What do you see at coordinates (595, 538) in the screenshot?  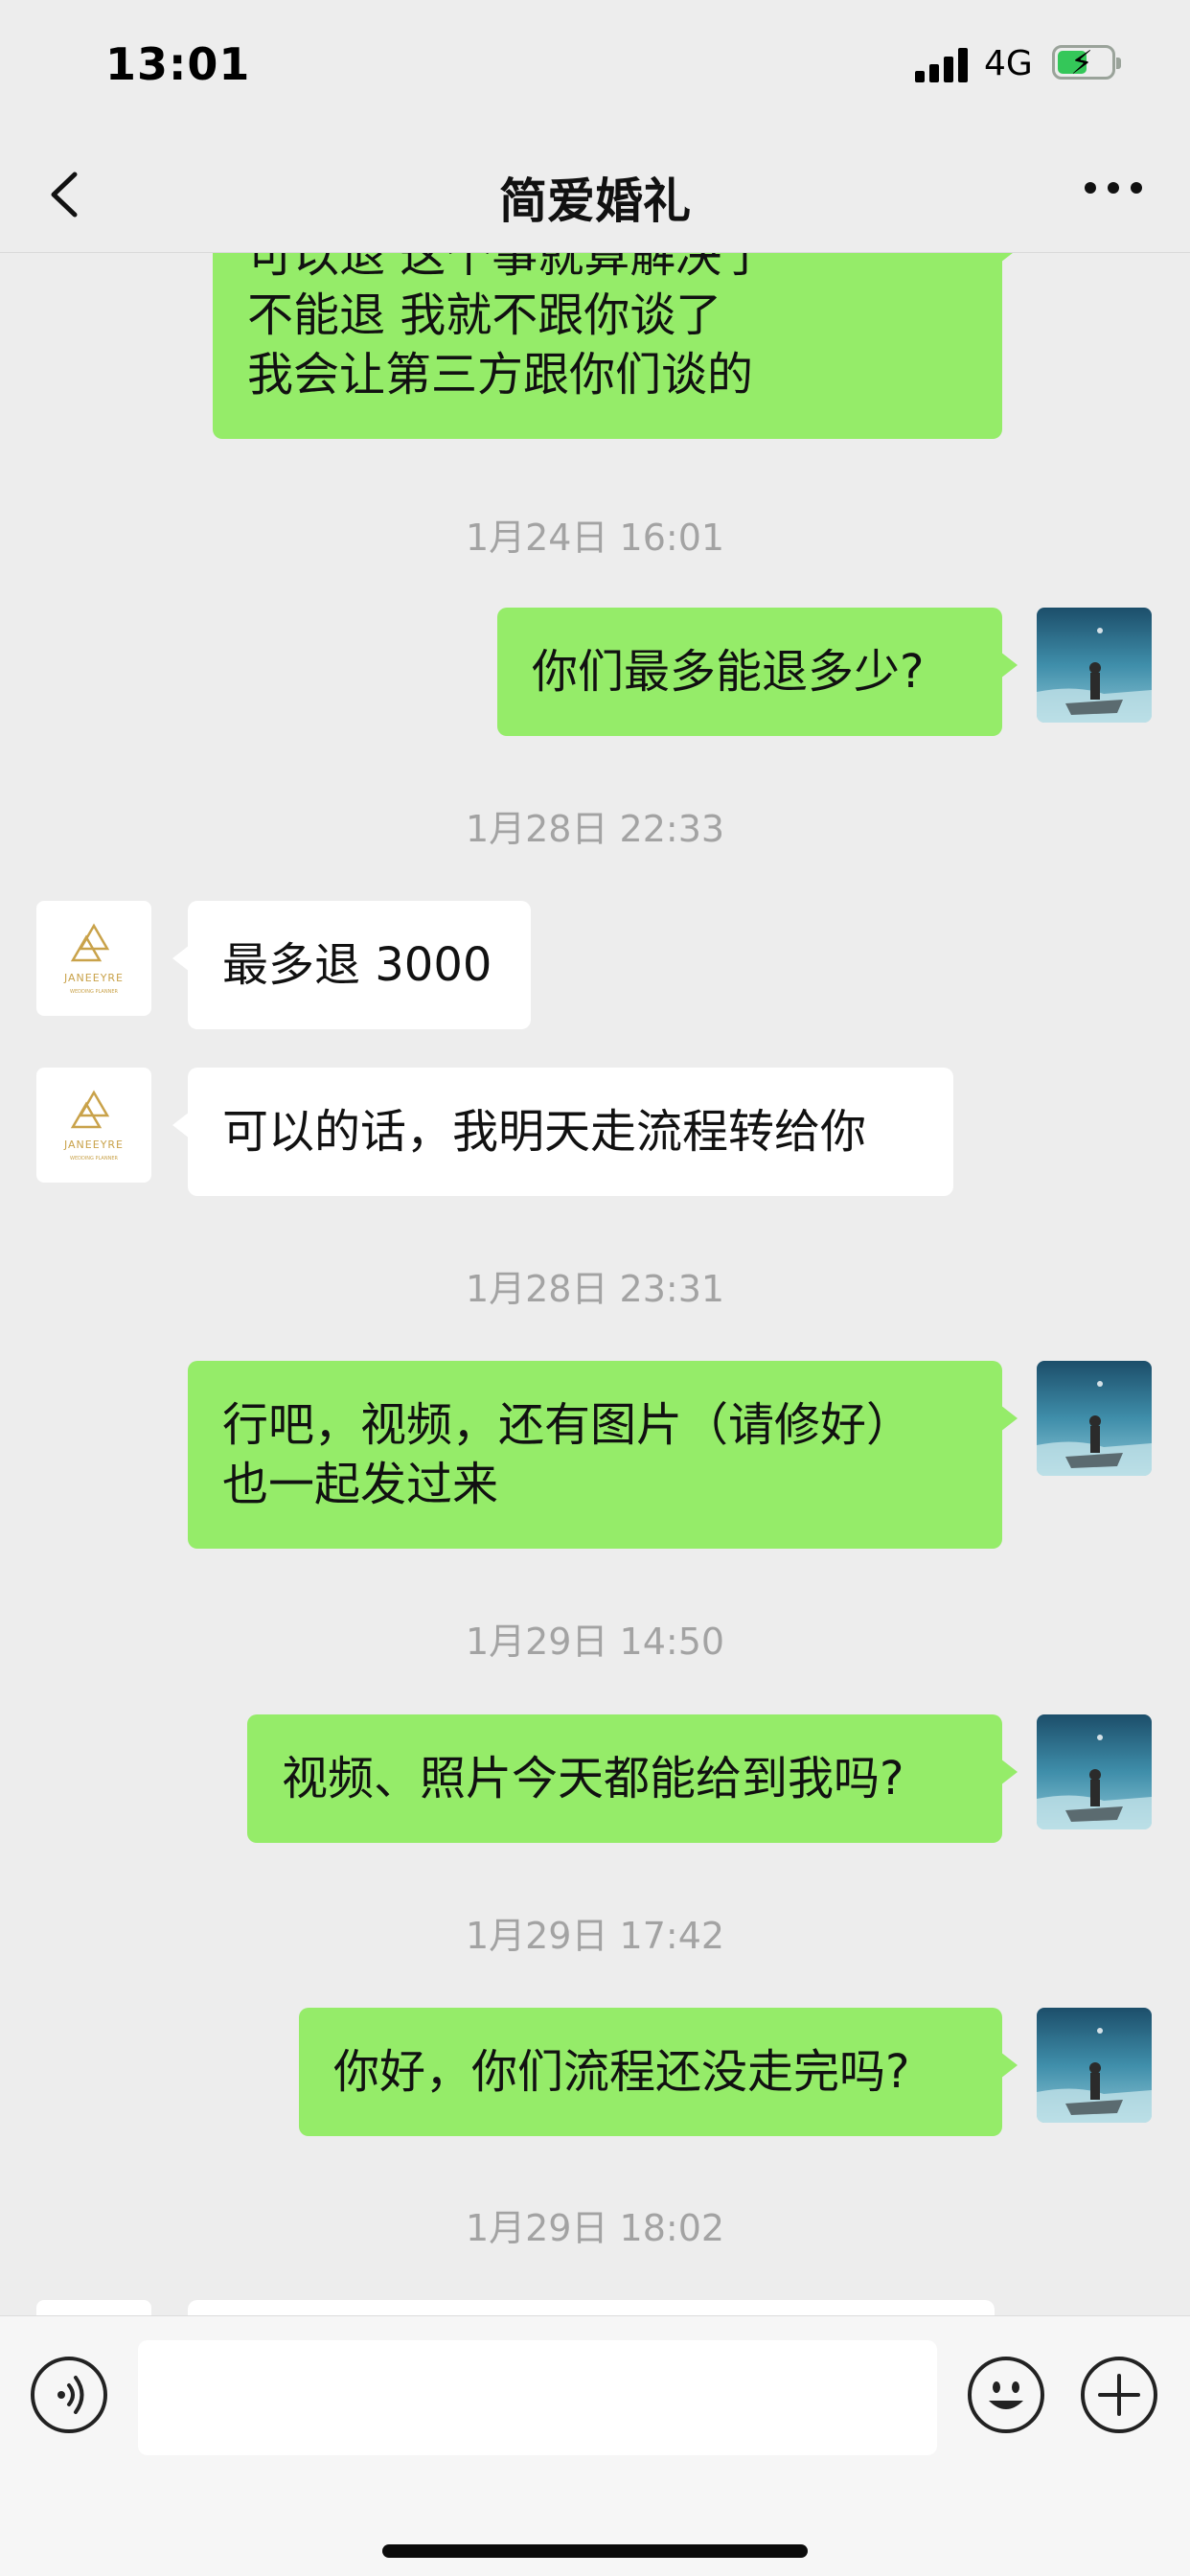 I see `timestamp: 1月24日 16:01` at bounding box center [595, 538].